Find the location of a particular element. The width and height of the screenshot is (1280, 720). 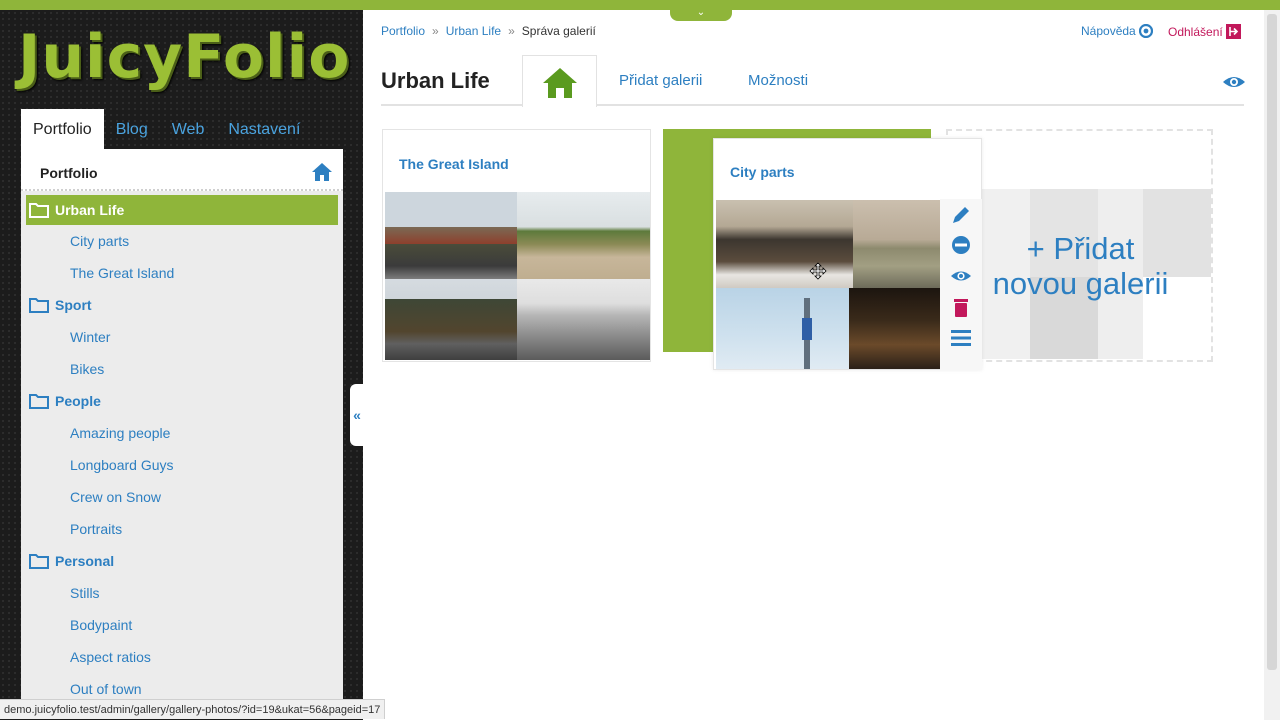

tree-folder-label: People is located at coordinates (78, 401).